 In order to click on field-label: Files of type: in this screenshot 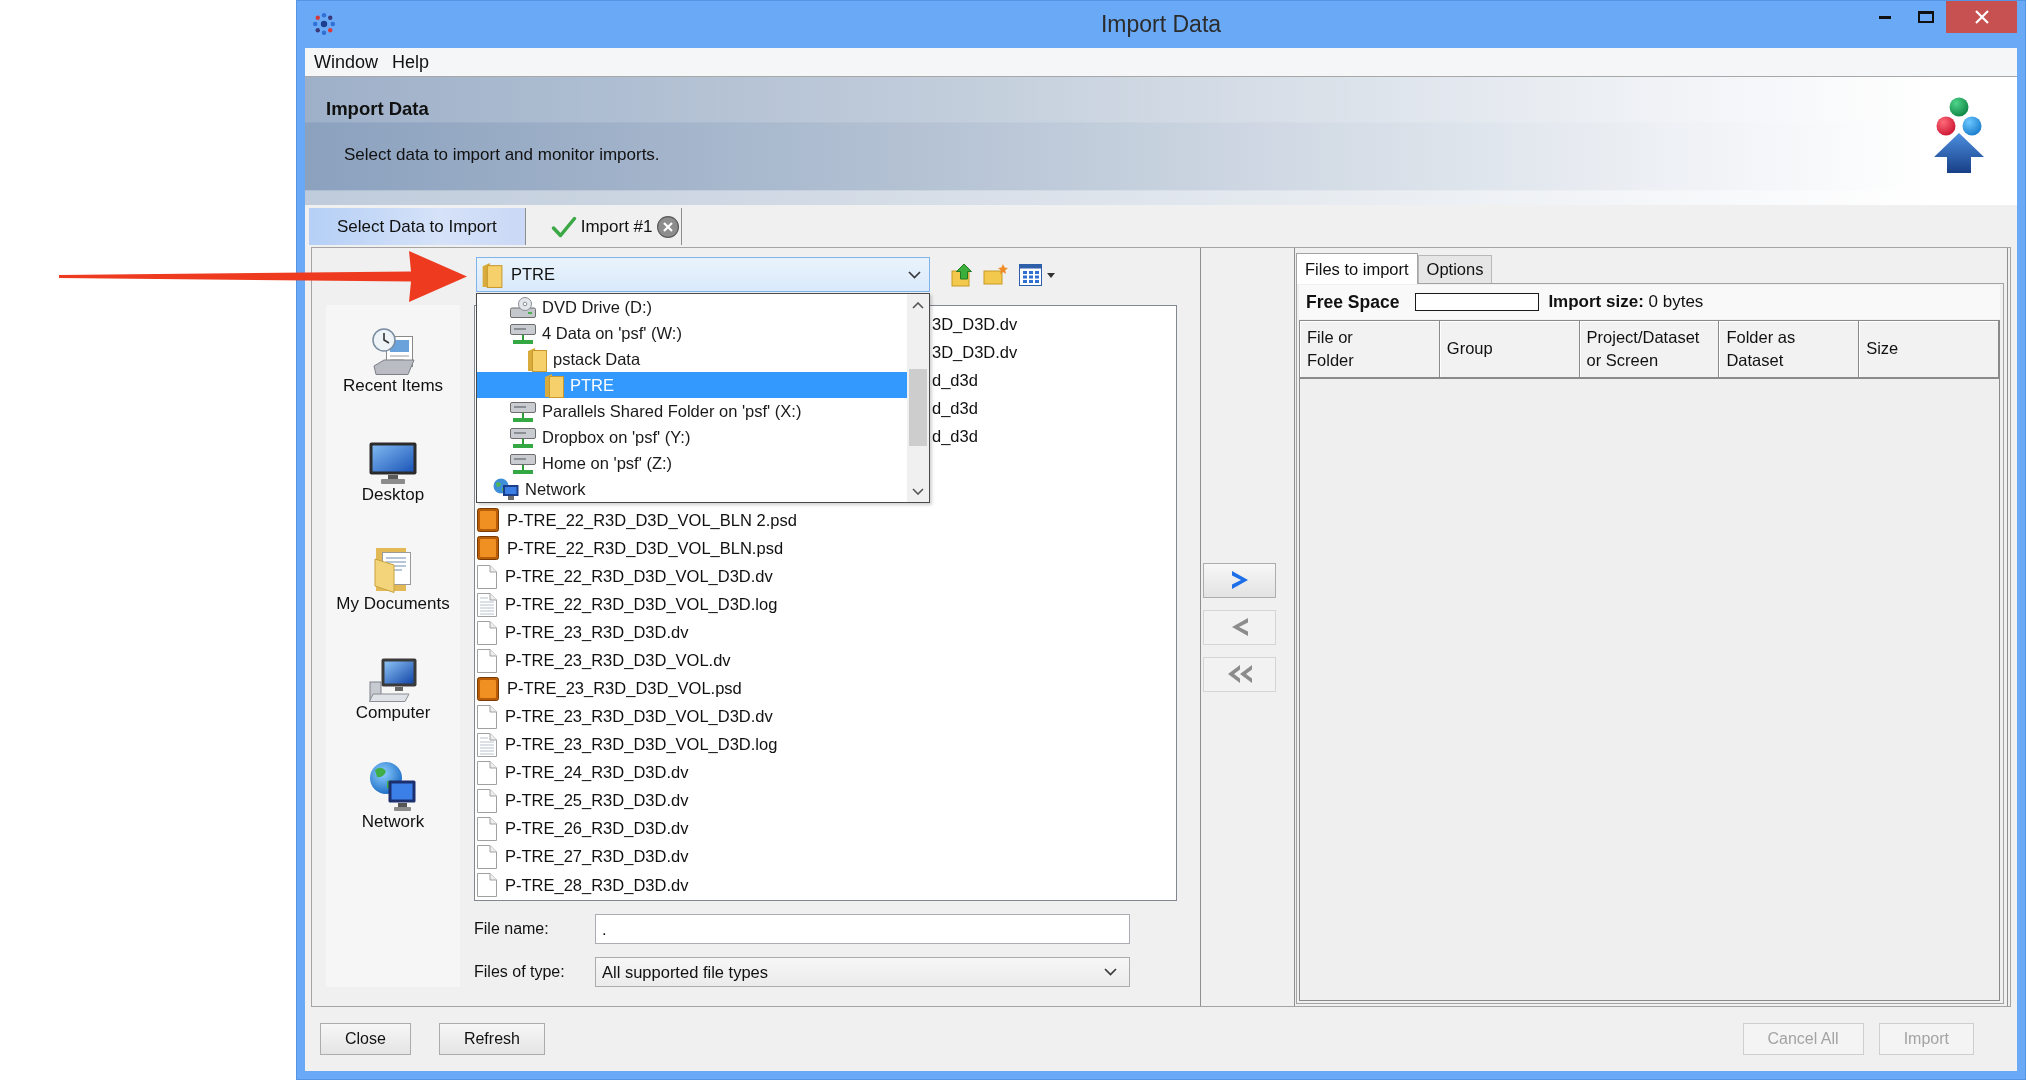, I will do `click(520, 972)`.